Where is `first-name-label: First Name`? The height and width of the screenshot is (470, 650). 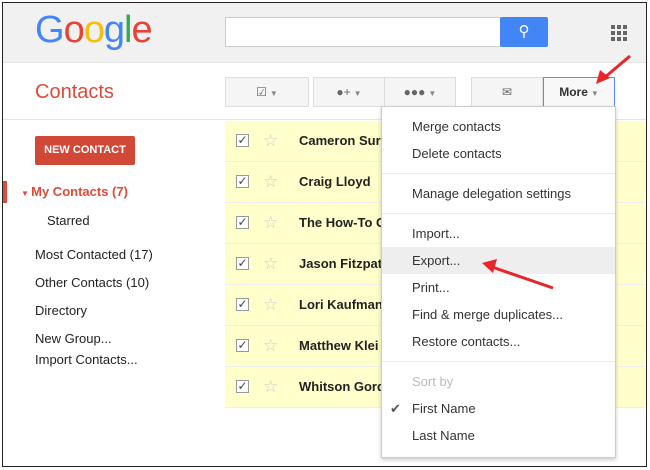
first-name-label: First Name is located at coordinates (444, 408).